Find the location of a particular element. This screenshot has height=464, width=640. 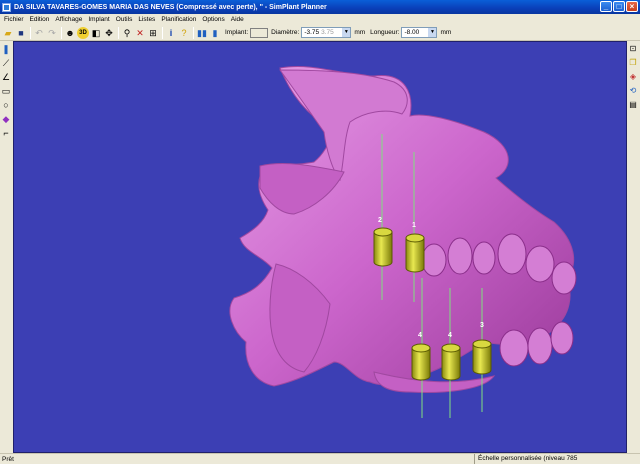

patient-face-icon: ☻ is located at coordinates (70, 33).